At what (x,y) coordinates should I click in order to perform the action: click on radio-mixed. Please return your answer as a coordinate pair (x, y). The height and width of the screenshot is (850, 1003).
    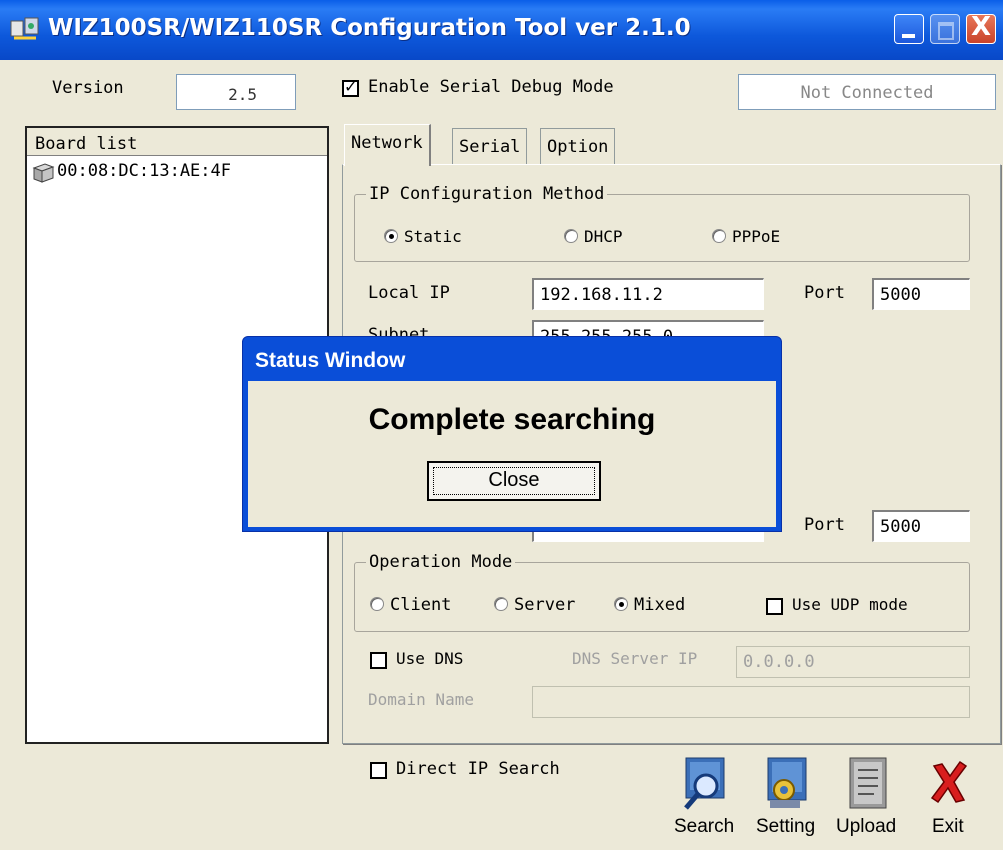
    Looking at the image, I should click on (621, 604).